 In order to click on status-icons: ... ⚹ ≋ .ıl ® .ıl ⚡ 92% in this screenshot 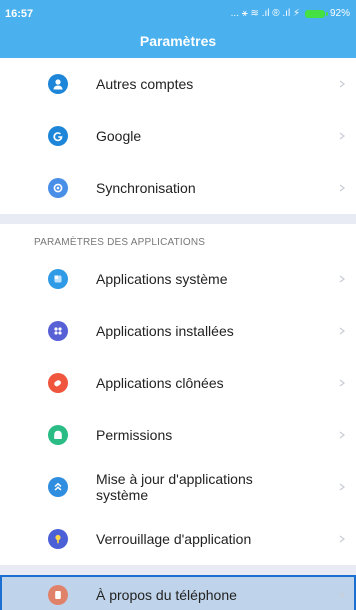, I will do `click(290, 13)`.